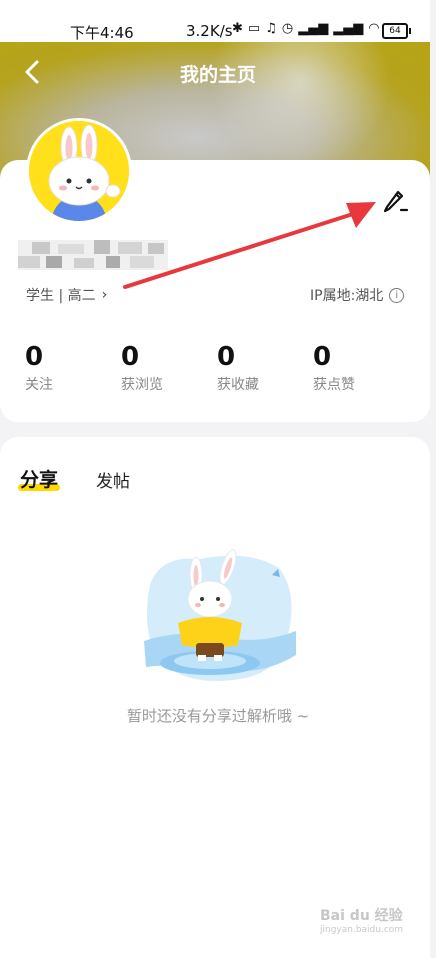  Describe the element at coordinates (142, 368) in the screenshot. I see `stat-views: 0 获浏览` at that location.